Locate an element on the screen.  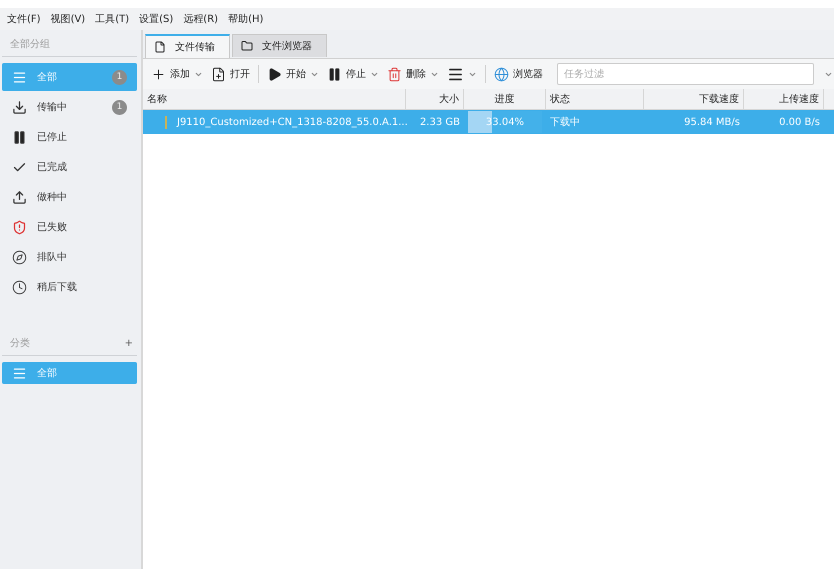
sidebar-item: 做种中 is located at coordinates (69, 197).